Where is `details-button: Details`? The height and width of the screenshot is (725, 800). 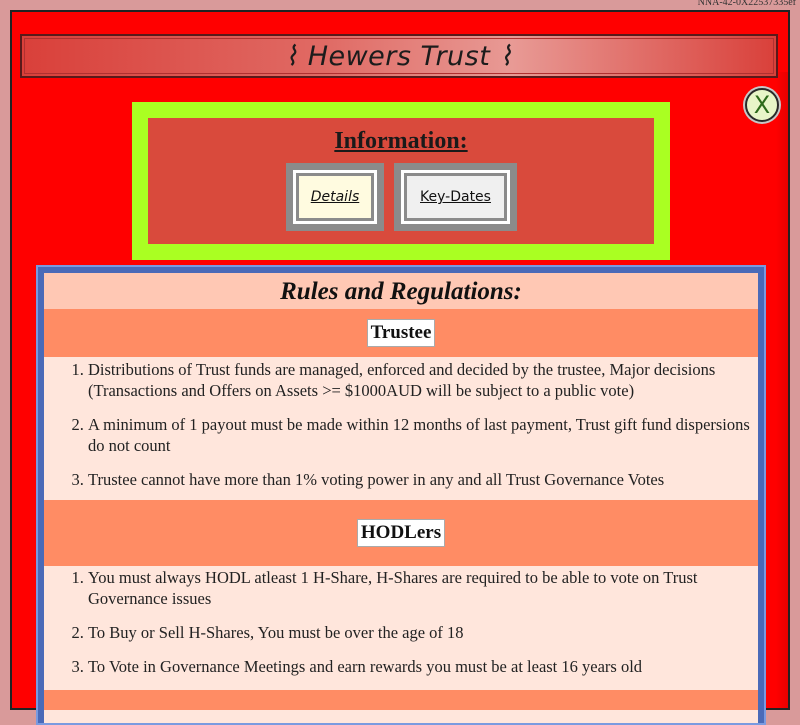 details-button: Details is located at coordinates (335, 197).